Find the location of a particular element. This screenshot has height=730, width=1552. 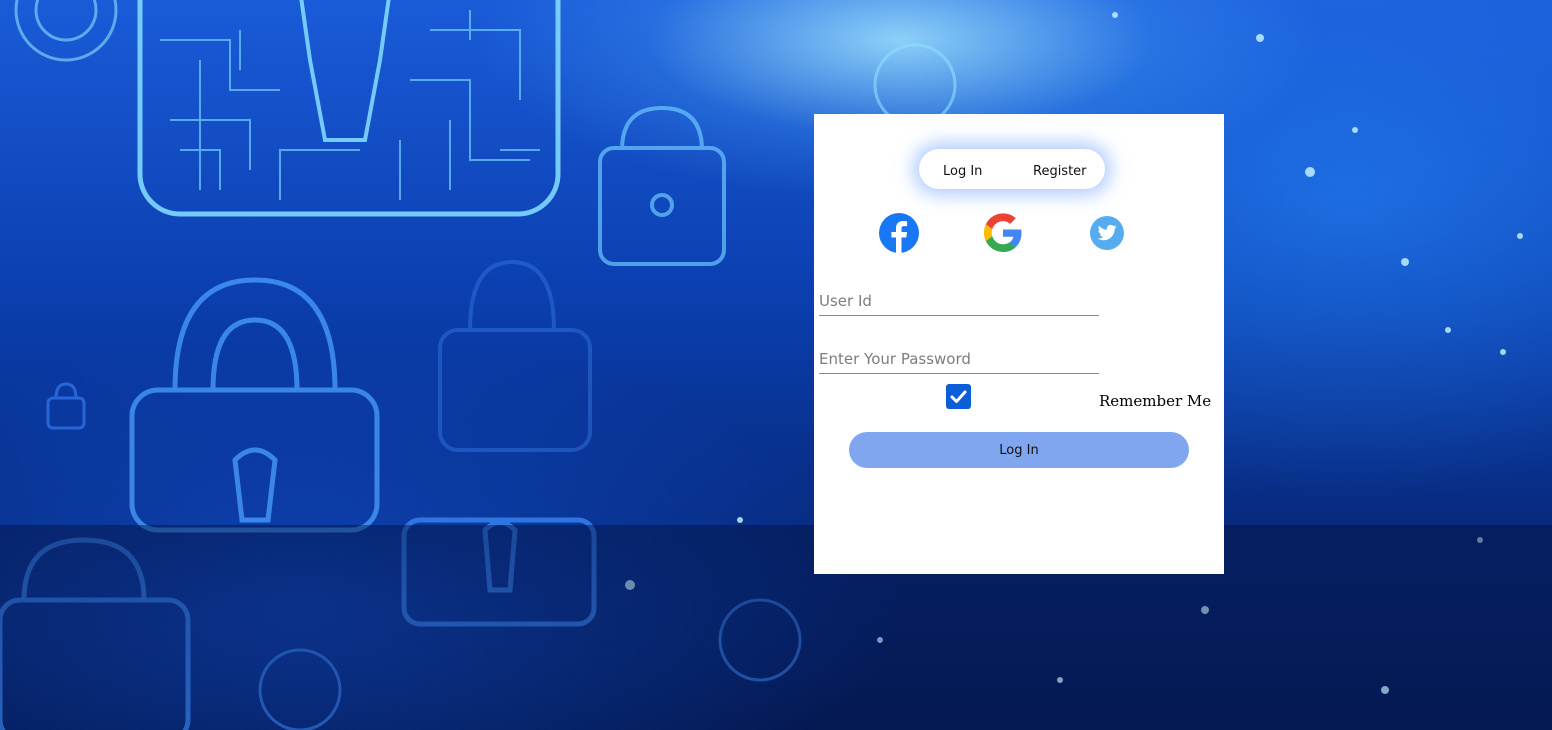

google-login-button is located at coordinates (1003, 235).